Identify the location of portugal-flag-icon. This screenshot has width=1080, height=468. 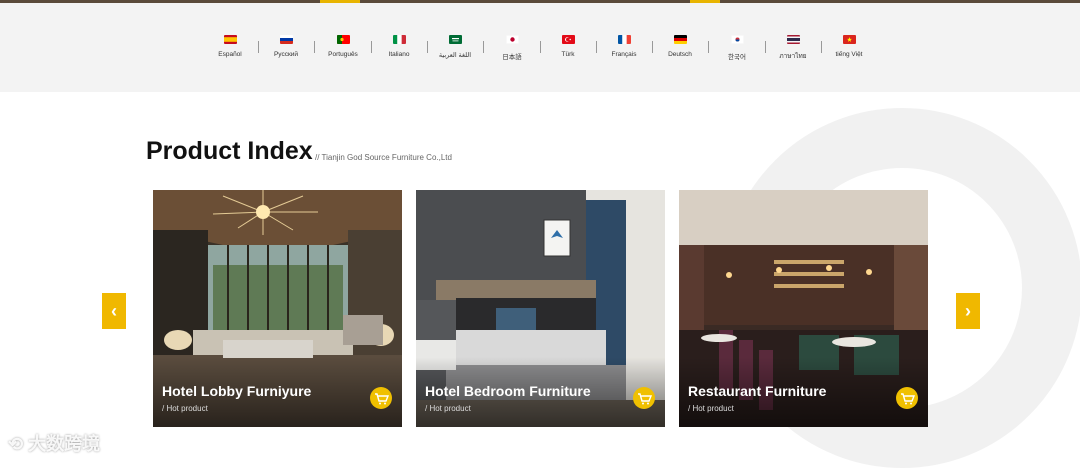
(343, 39).